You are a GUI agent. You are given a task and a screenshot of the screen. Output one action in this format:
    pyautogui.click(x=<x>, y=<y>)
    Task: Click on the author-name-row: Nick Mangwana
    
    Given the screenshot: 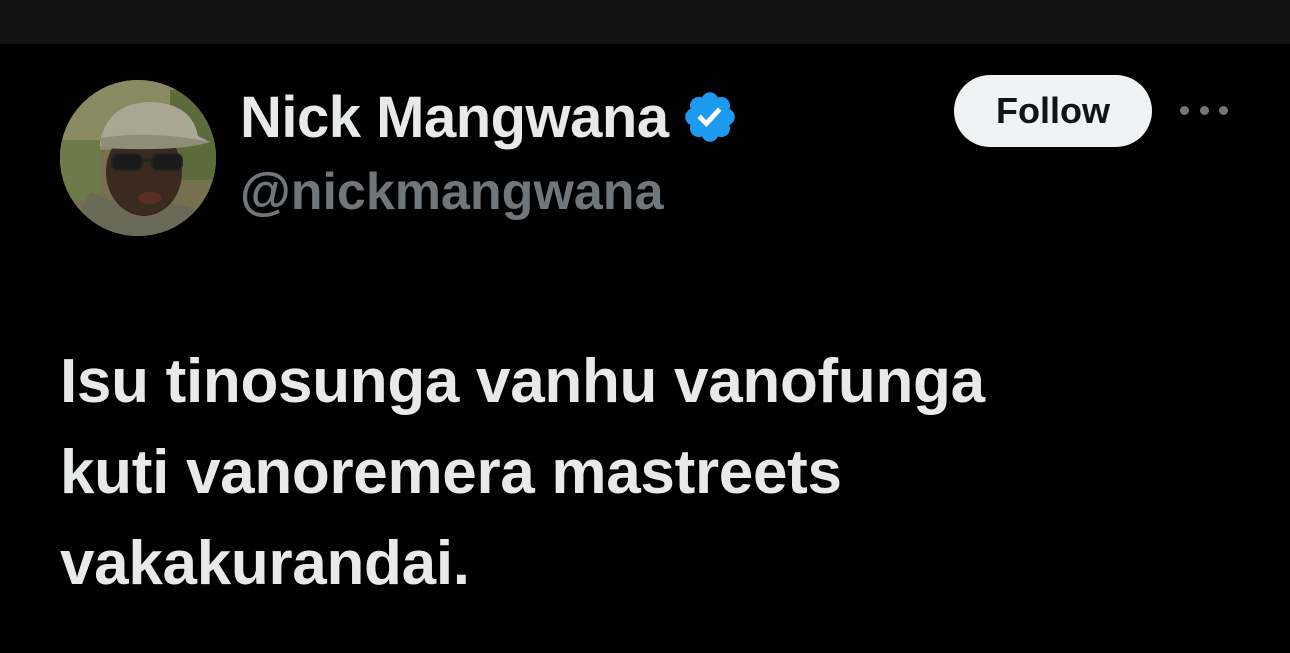 What is the action you would take?
    pyautogui.click(x=489, y=117)
    